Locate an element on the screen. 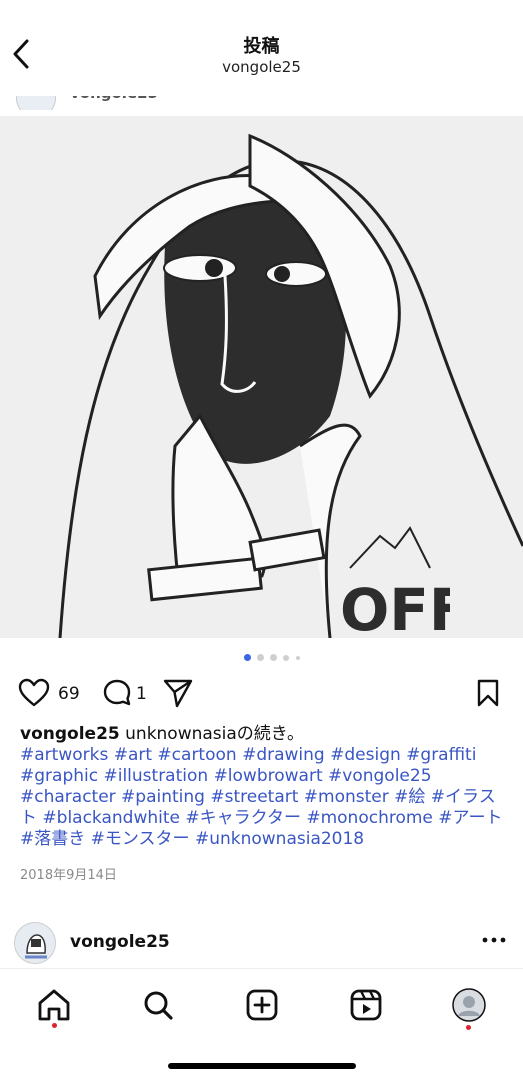  shirt-text: OFF is located at coordinates (395, 606).